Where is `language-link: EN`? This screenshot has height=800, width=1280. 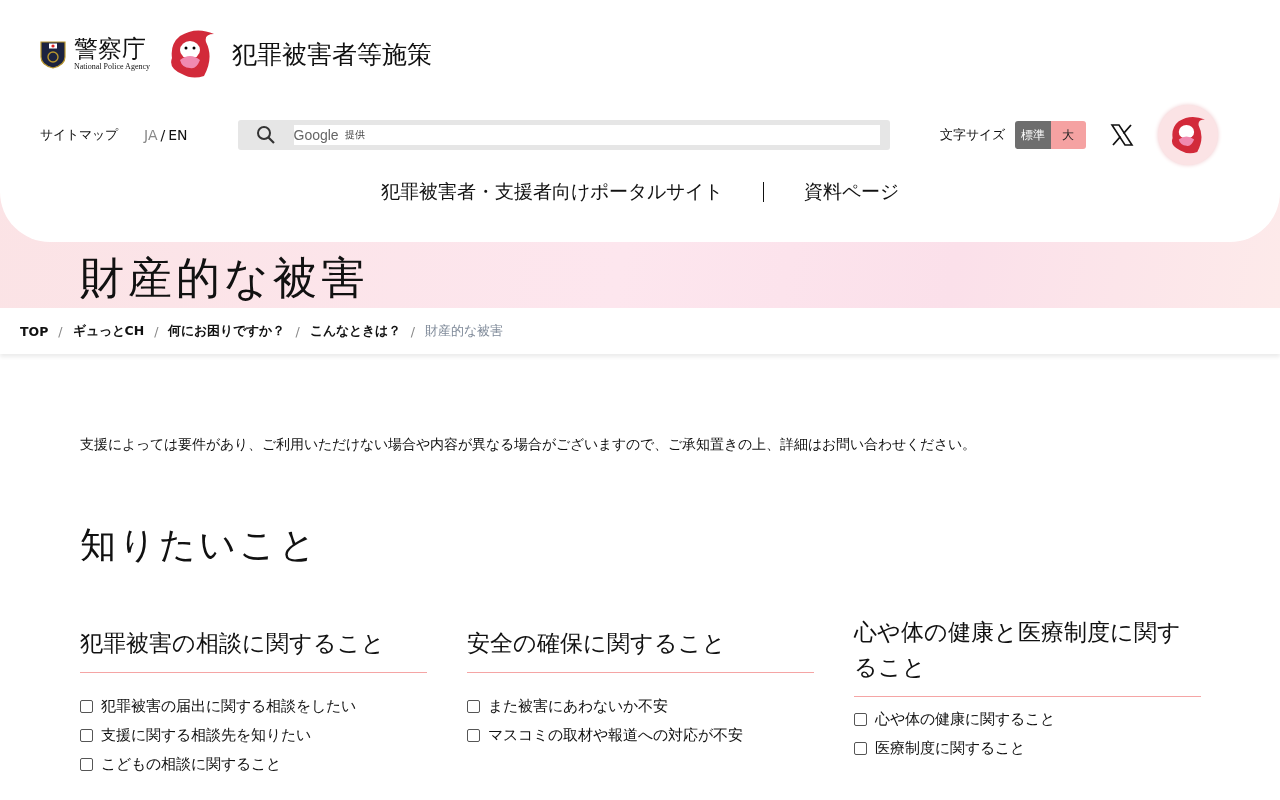
language-link: EN is located at coordinates (178, 135).